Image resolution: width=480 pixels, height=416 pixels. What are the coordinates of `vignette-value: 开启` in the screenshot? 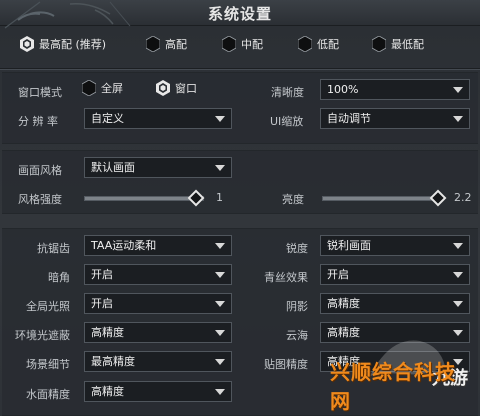 It's located at (102, 274).